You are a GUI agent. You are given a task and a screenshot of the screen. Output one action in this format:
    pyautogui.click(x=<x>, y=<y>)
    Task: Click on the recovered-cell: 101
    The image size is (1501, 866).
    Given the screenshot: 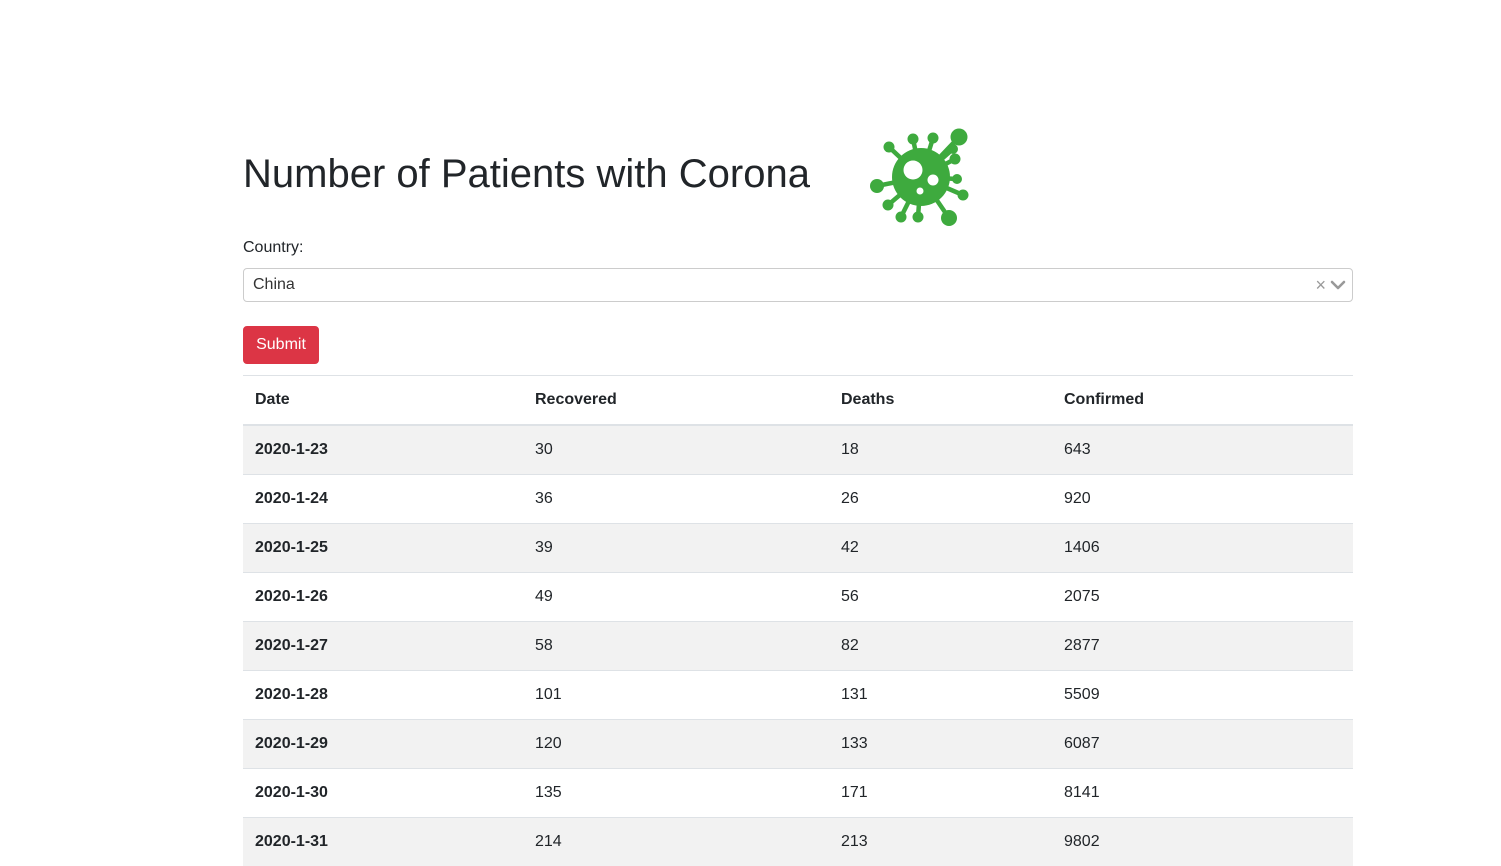 What is the action you would take?
    pyautogui.click(x=676, y=695)
    